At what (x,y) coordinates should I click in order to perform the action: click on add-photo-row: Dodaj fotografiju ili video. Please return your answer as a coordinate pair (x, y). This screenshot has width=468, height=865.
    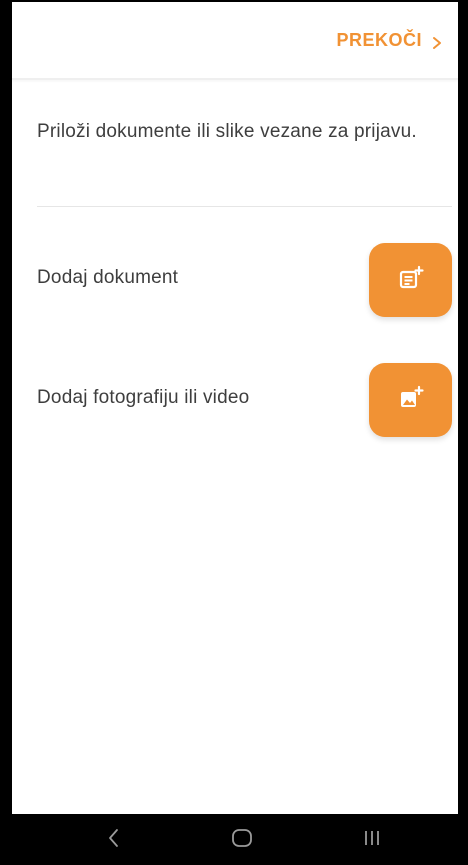
    Looking at the image, I should click on (244, 400).